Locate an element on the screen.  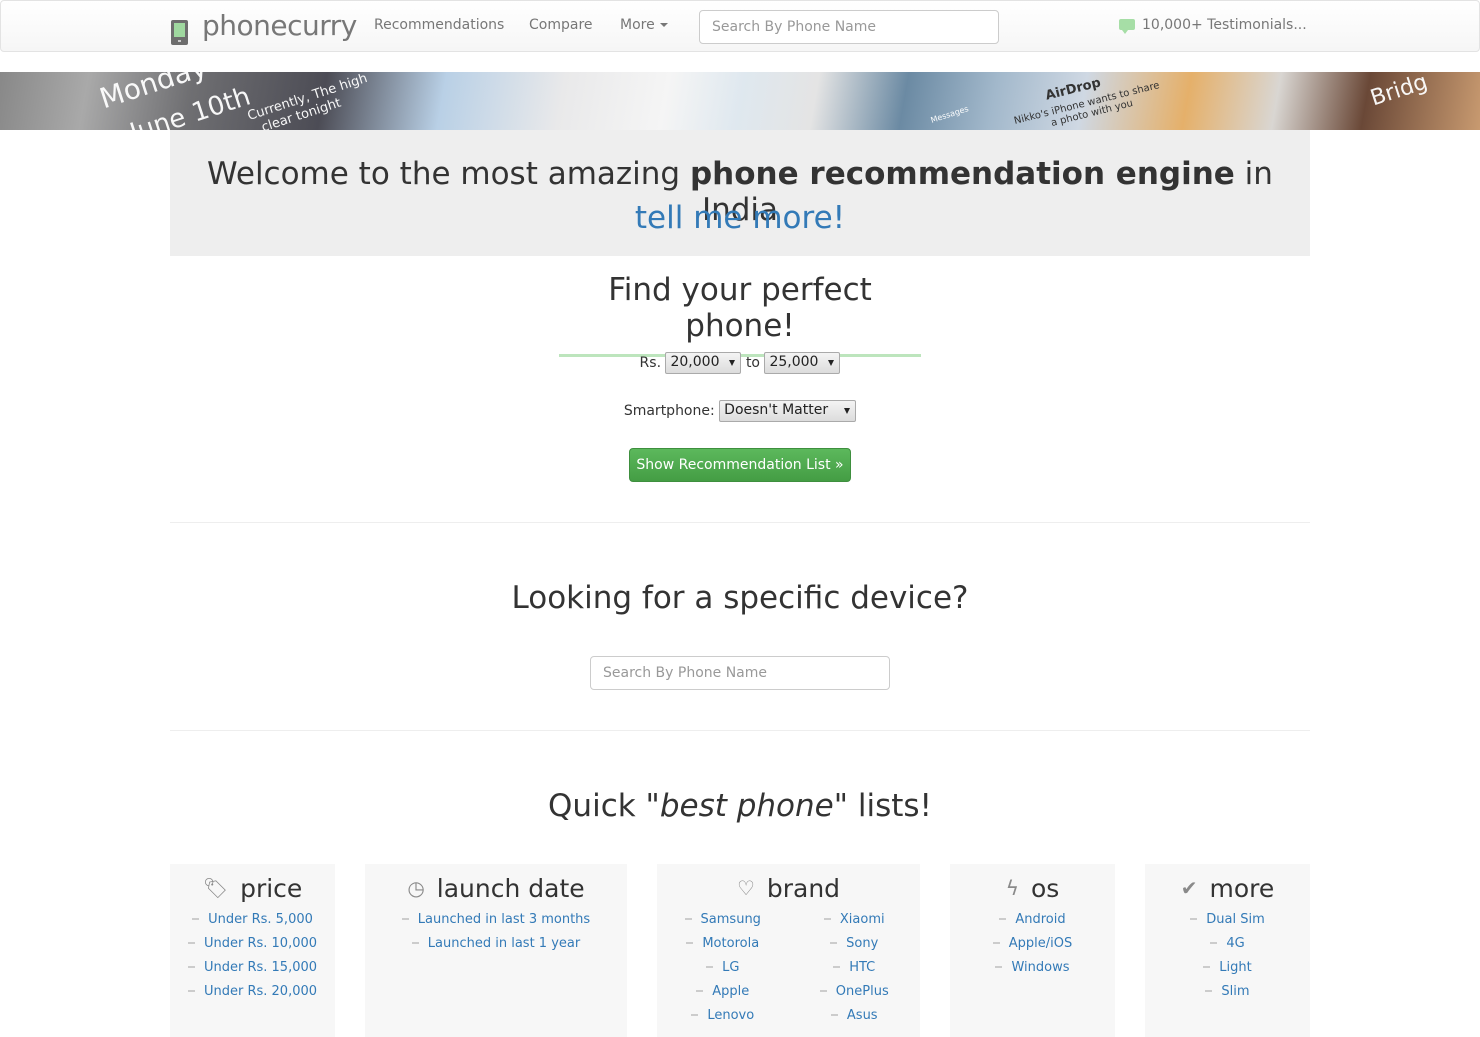
nav-more-label: More is located at coordinates (637, 25).